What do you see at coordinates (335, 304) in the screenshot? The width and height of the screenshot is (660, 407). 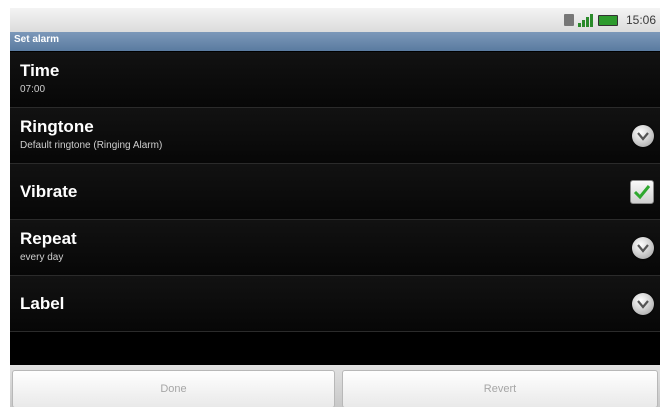 I see `label-row: Label` at bounding box center [335, 304].